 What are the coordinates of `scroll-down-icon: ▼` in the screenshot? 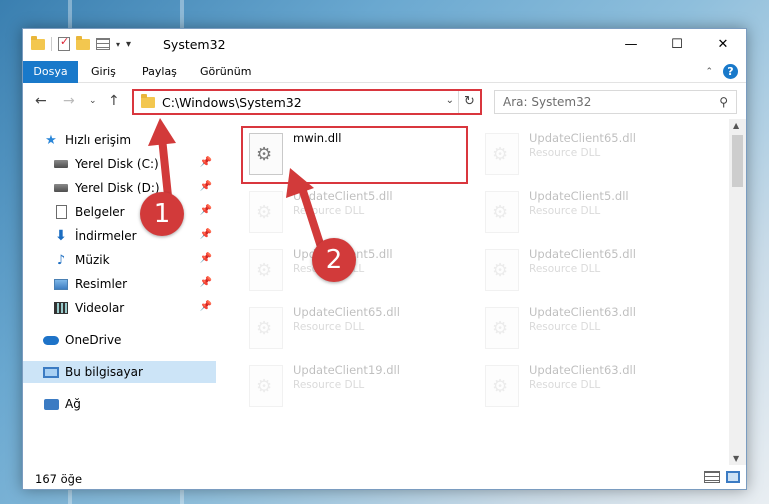 It's located at (736, 458).